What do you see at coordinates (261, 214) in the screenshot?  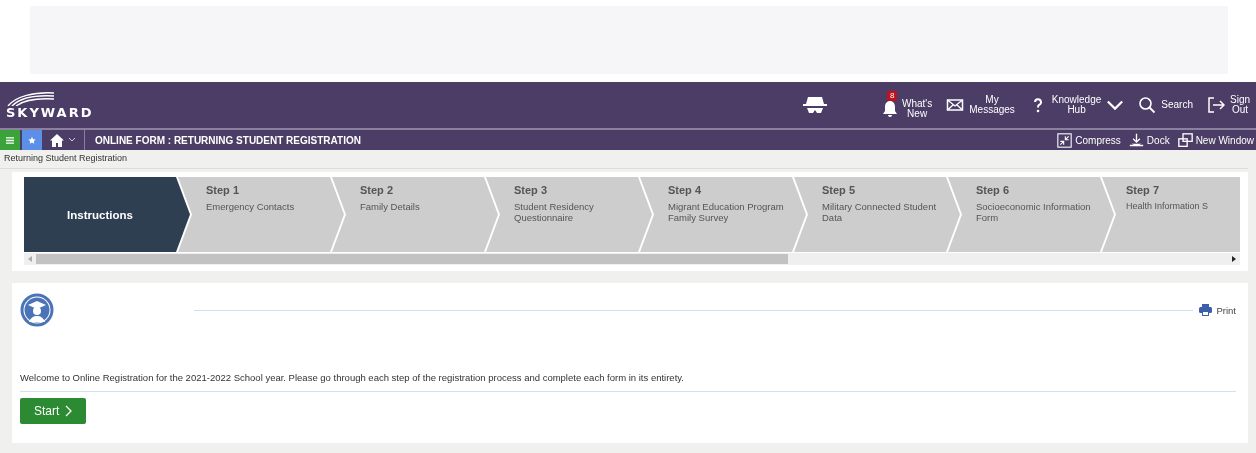 I see `step-tab: Step 1 Emergency Contacts` at bounding box center [261, 214].